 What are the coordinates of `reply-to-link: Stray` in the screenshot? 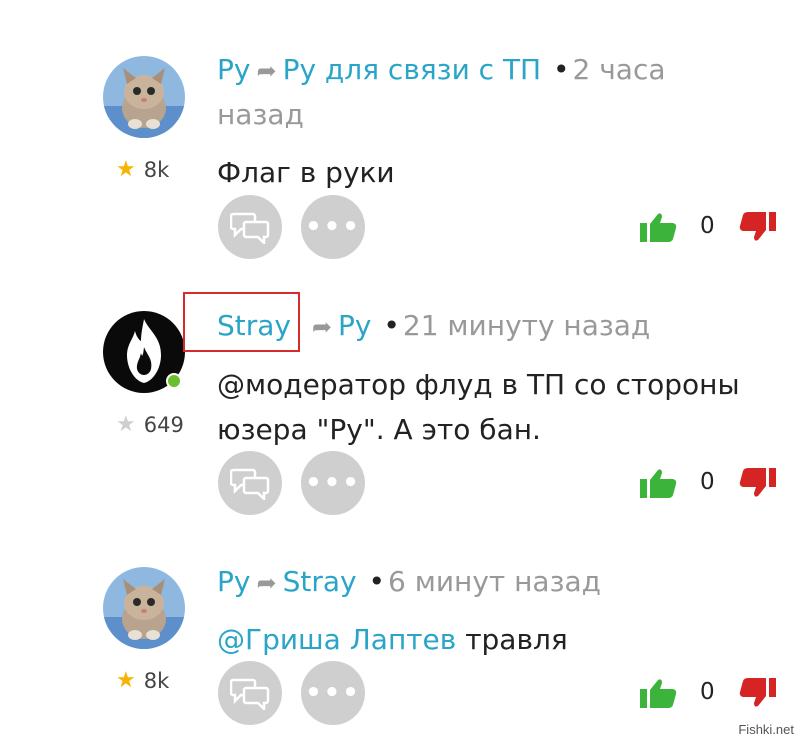 It's located at (320, 581).